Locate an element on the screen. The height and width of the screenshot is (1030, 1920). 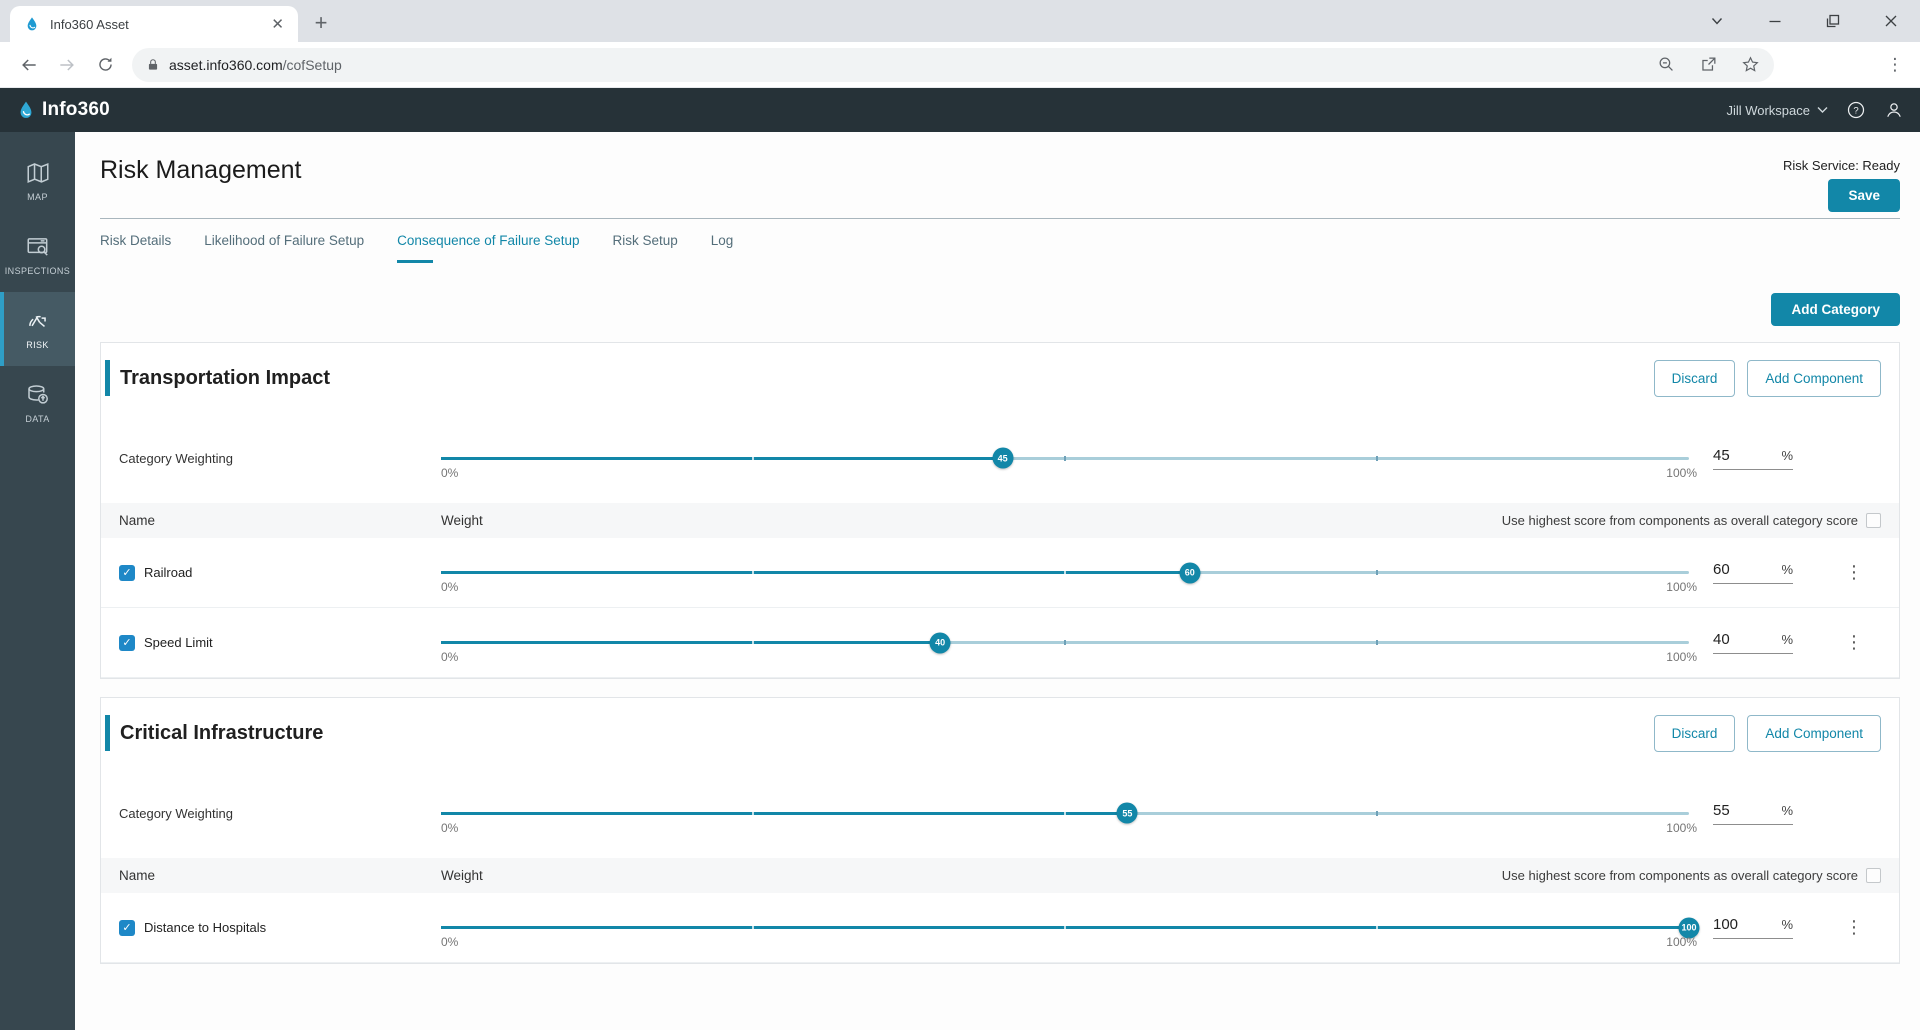
component-weight-field: 100 % is located at coordinates (1753, 927).